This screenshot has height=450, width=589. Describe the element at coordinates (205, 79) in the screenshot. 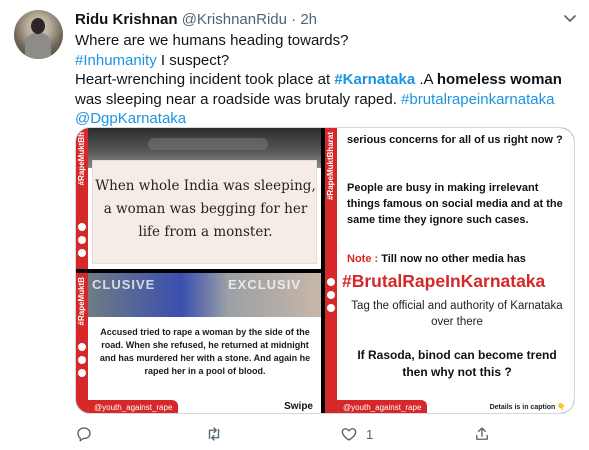

I see `text-segment: Heart-wrenching incident took place at` at that location.